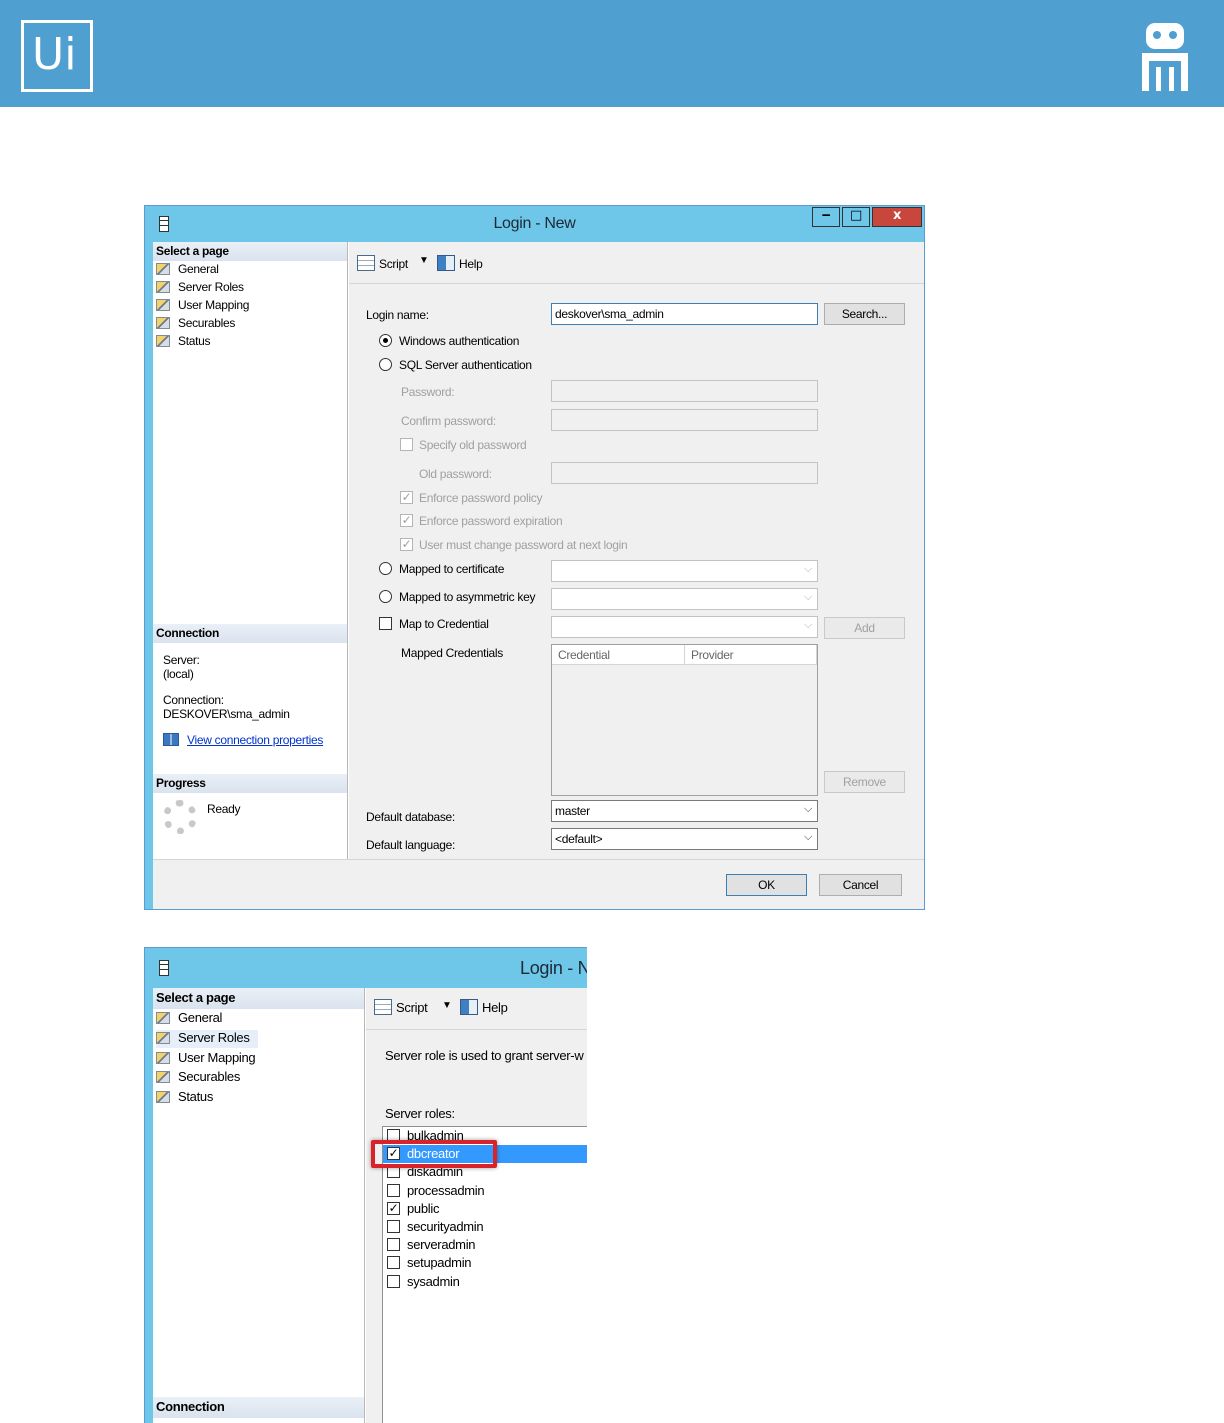 The image size is (1224, 1423). I want to click on dbcreator-highlight-box, so click(434, 1154).